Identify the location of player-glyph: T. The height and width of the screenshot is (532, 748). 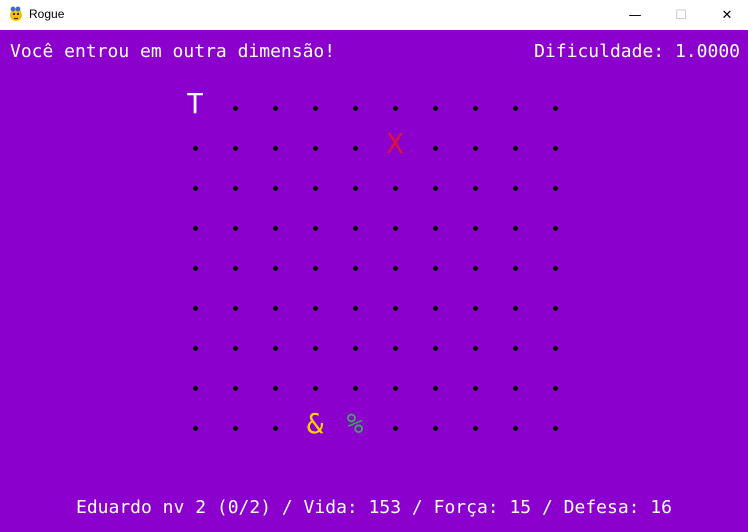
(195, 103).